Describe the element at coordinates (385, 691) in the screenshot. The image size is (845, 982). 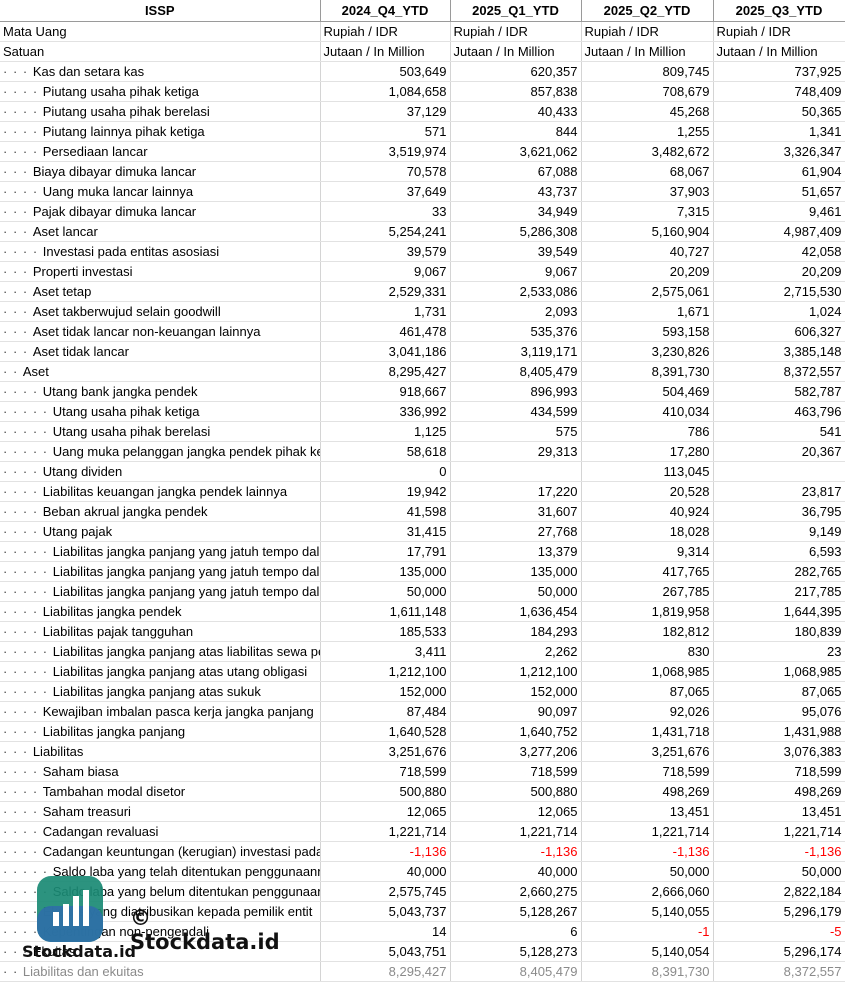
I see `cell: 152,000` at that location.